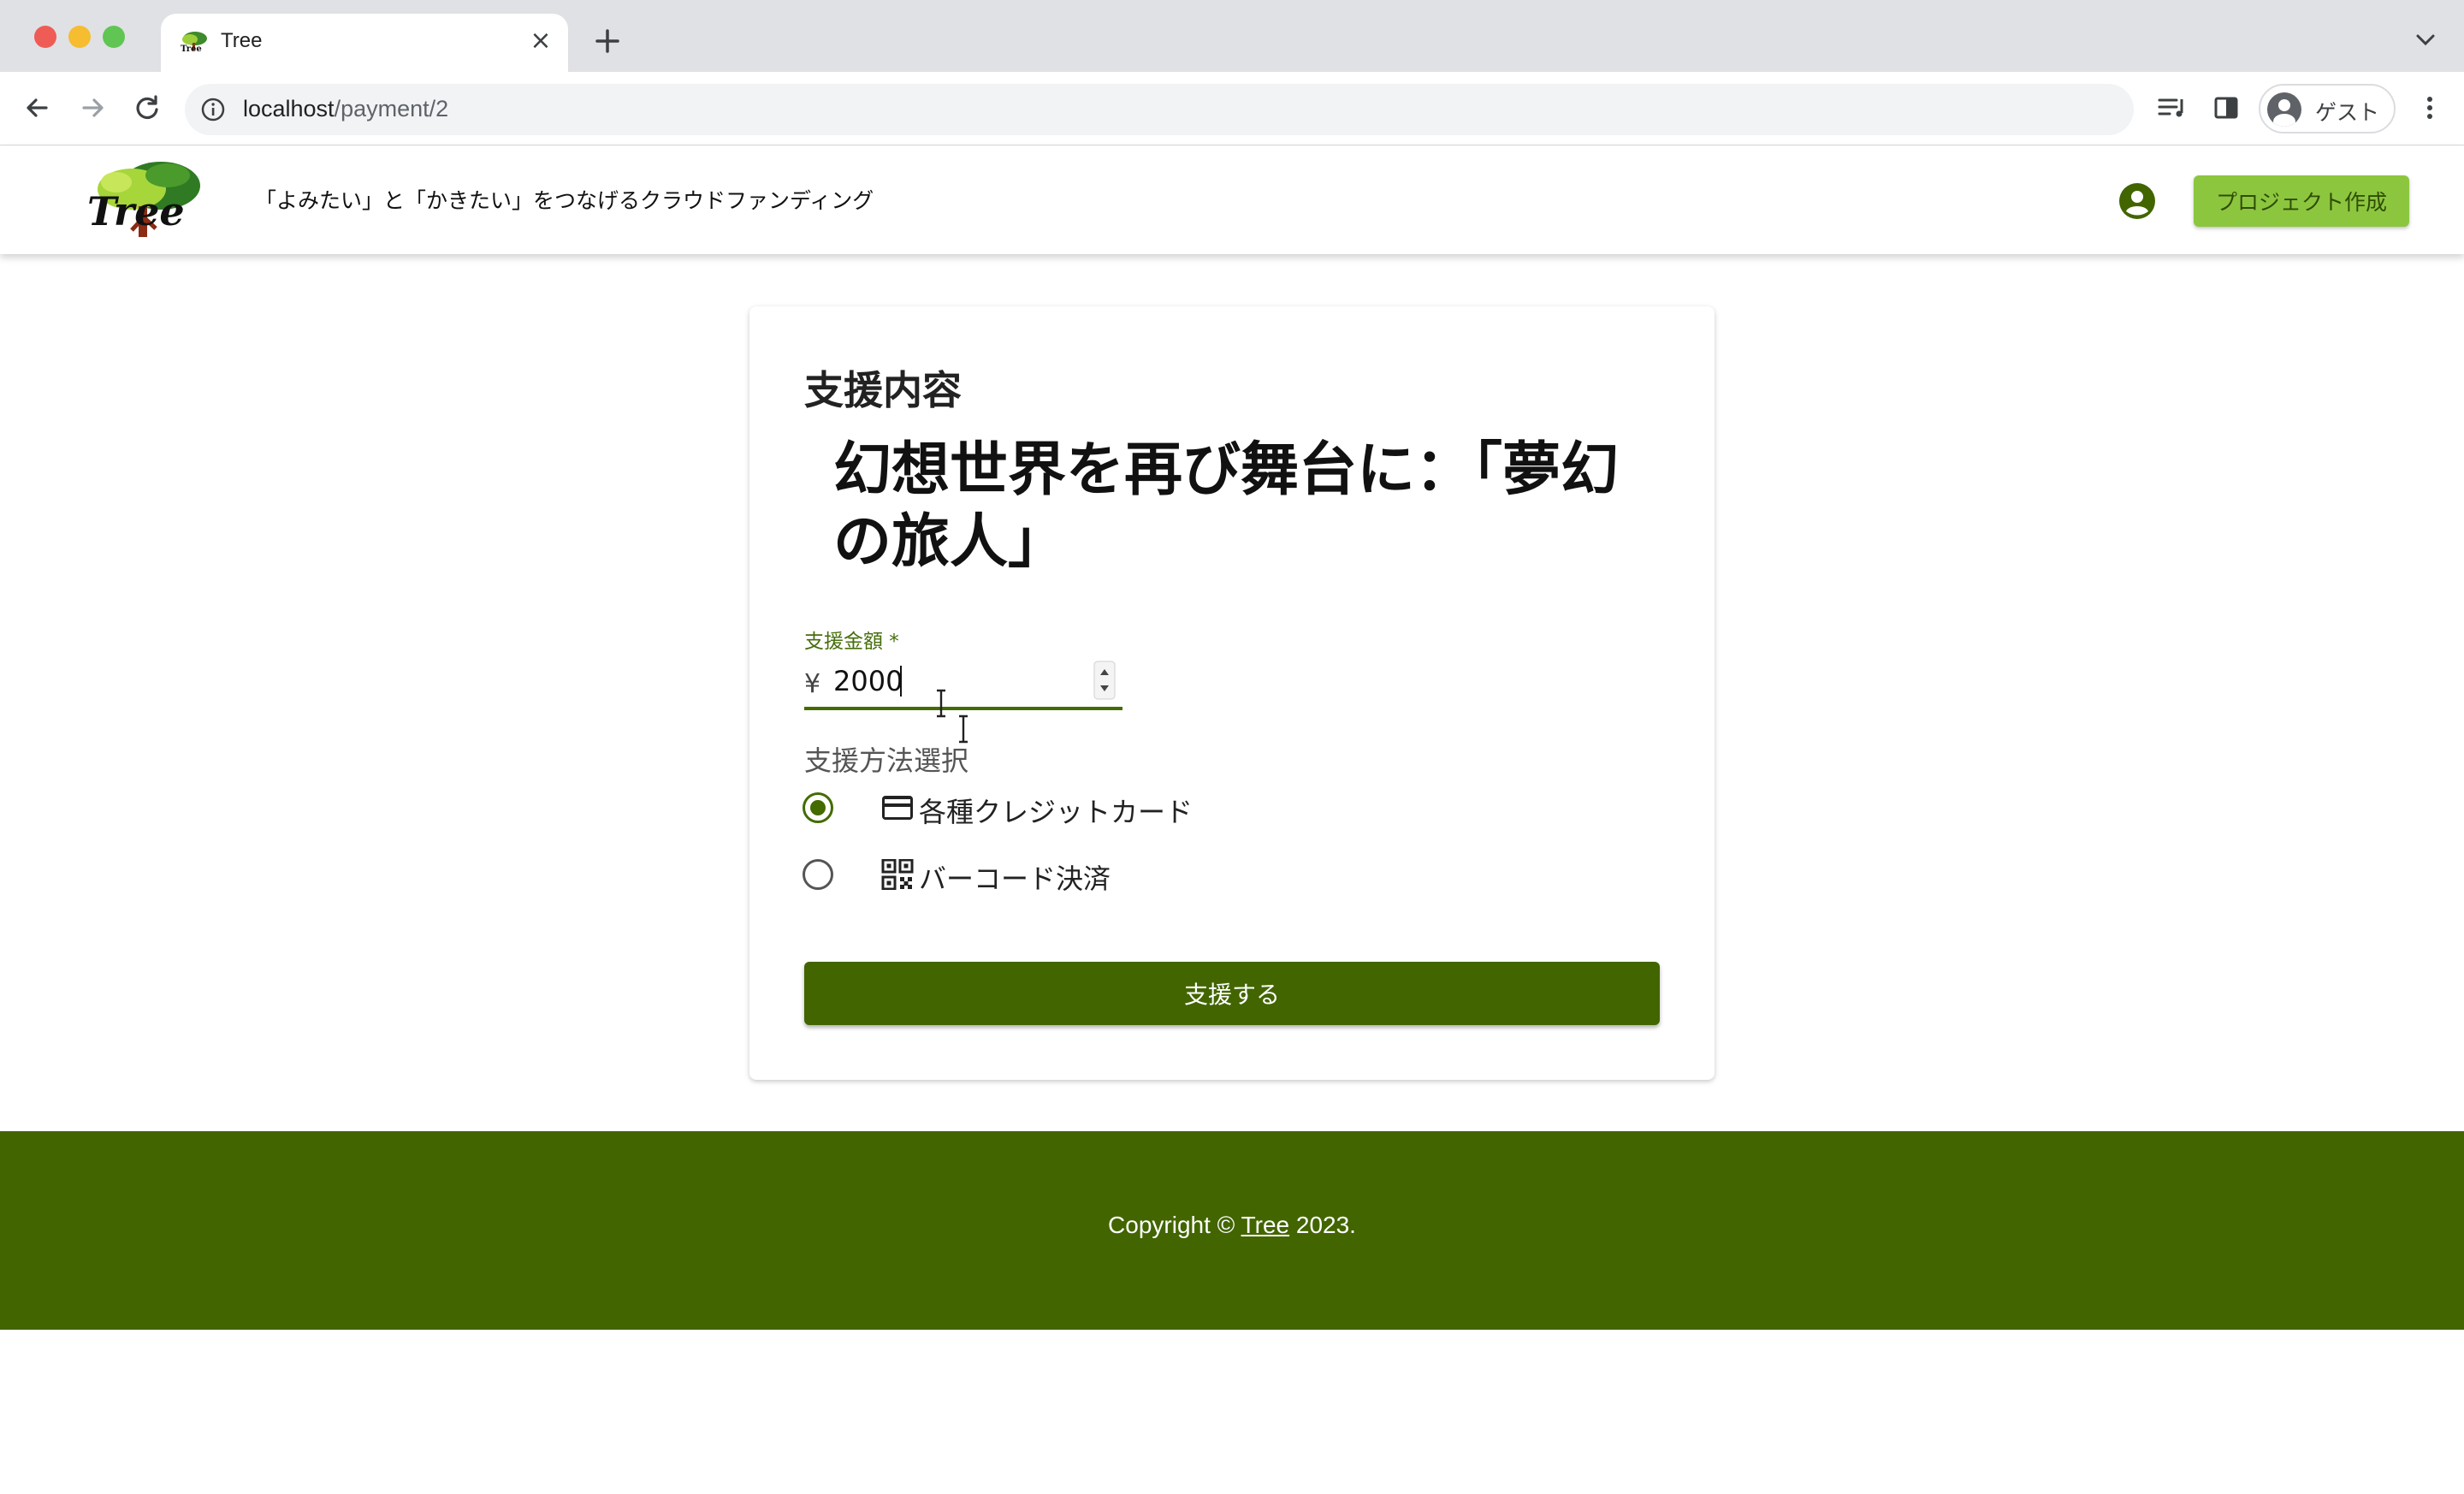 This screenshot has height=1494, width=2464. I want to click on site-tagline: 「よみたい」と「かきたい」をつなげるクラウドファンディング, so click(564, 201).